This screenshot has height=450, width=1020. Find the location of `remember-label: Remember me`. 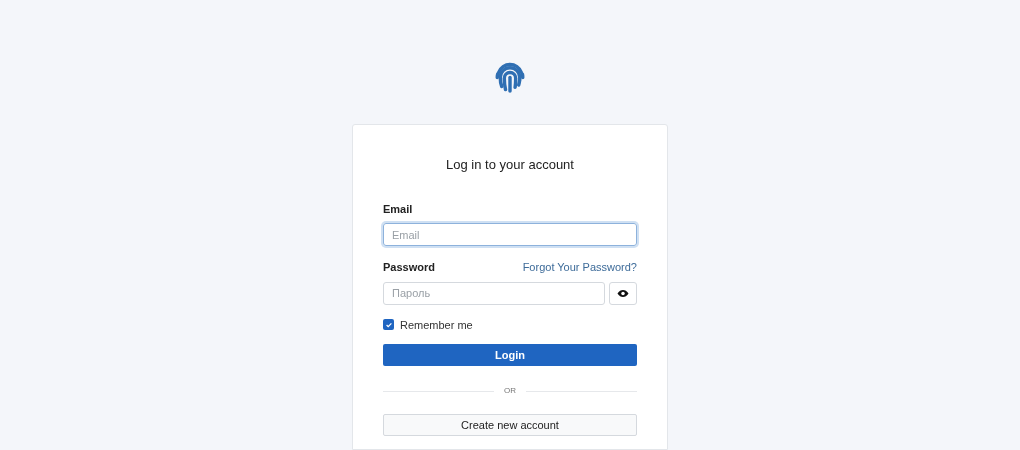

remember-label: Remember me is located at coordinates (436, 325).